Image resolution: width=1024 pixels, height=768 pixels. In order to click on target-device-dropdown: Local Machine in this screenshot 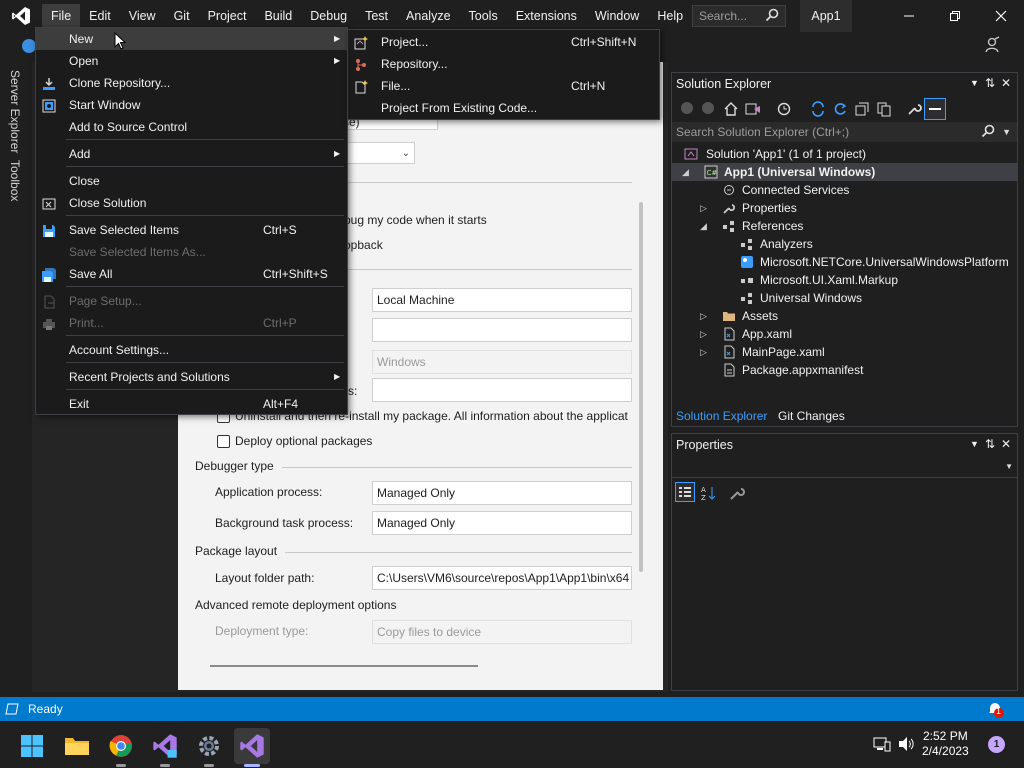, I will do `click(502, 300)`.